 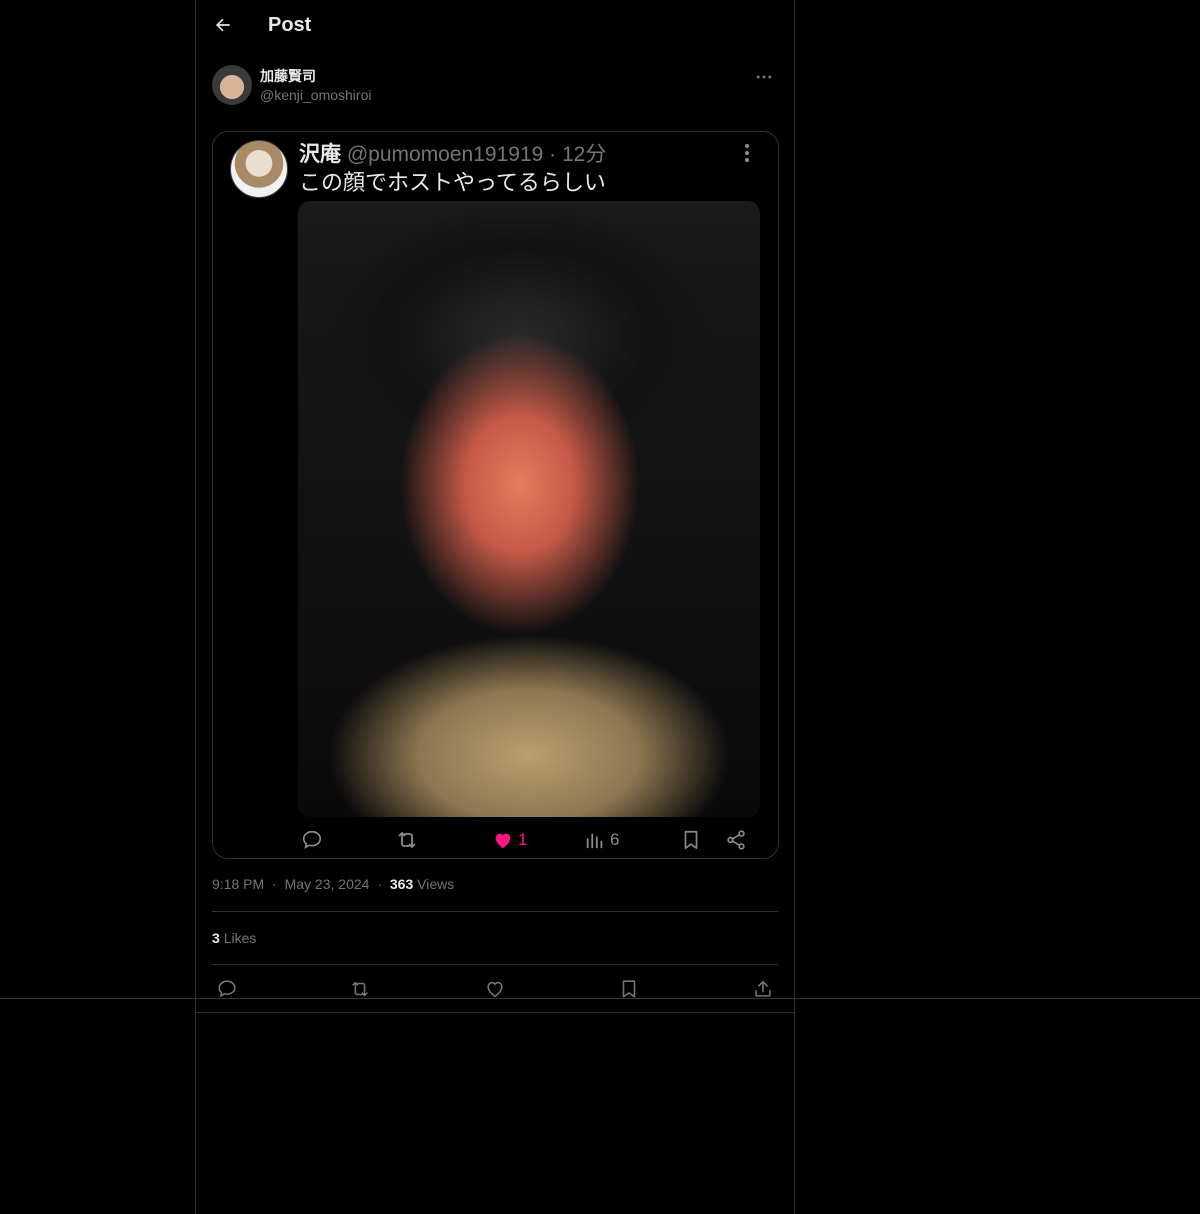 I want to click on author-avatar, so click(x=232, y=85).